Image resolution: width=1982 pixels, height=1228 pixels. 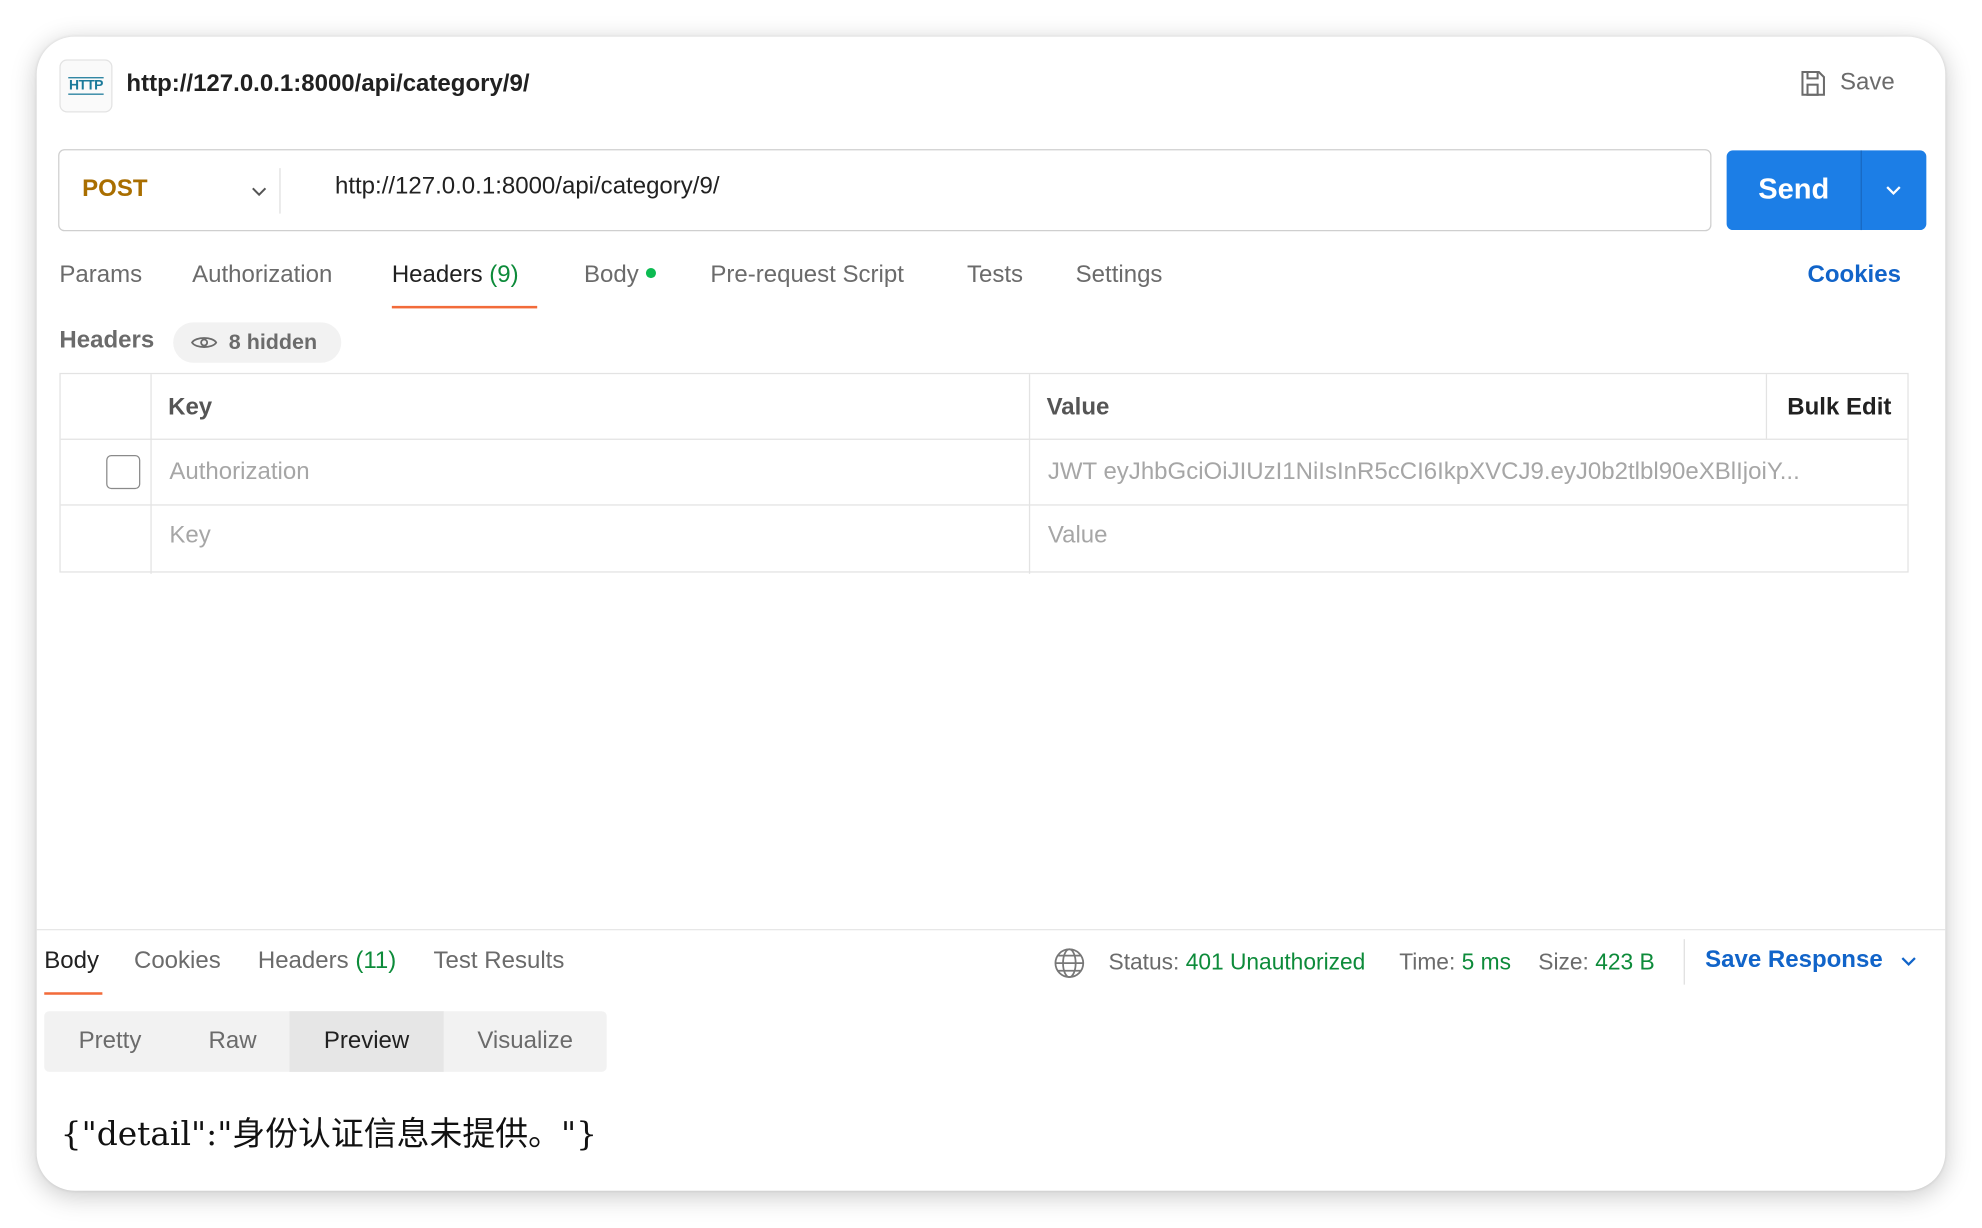 I want to click on save-response-button: Save Response, so click(x=1812, y=961).